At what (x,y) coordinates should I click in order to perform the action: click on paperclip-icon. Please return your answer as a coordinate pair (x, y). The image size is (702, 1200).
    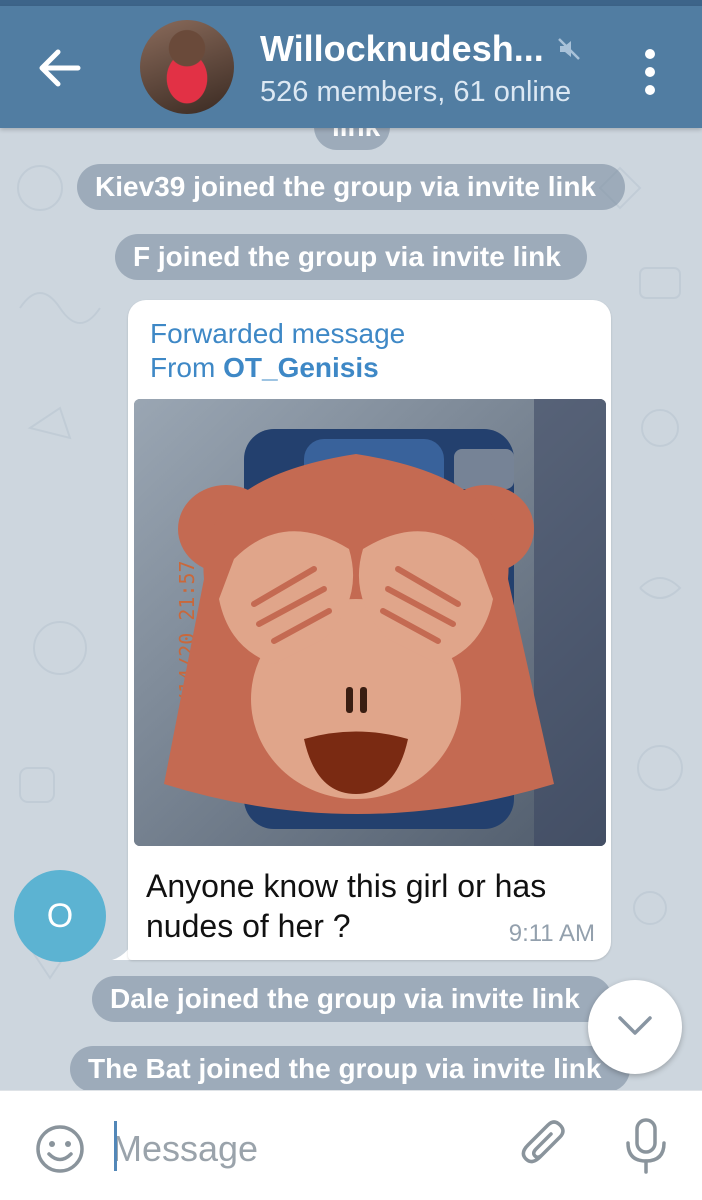
    Looking at the image, I should click on (543, 1142).